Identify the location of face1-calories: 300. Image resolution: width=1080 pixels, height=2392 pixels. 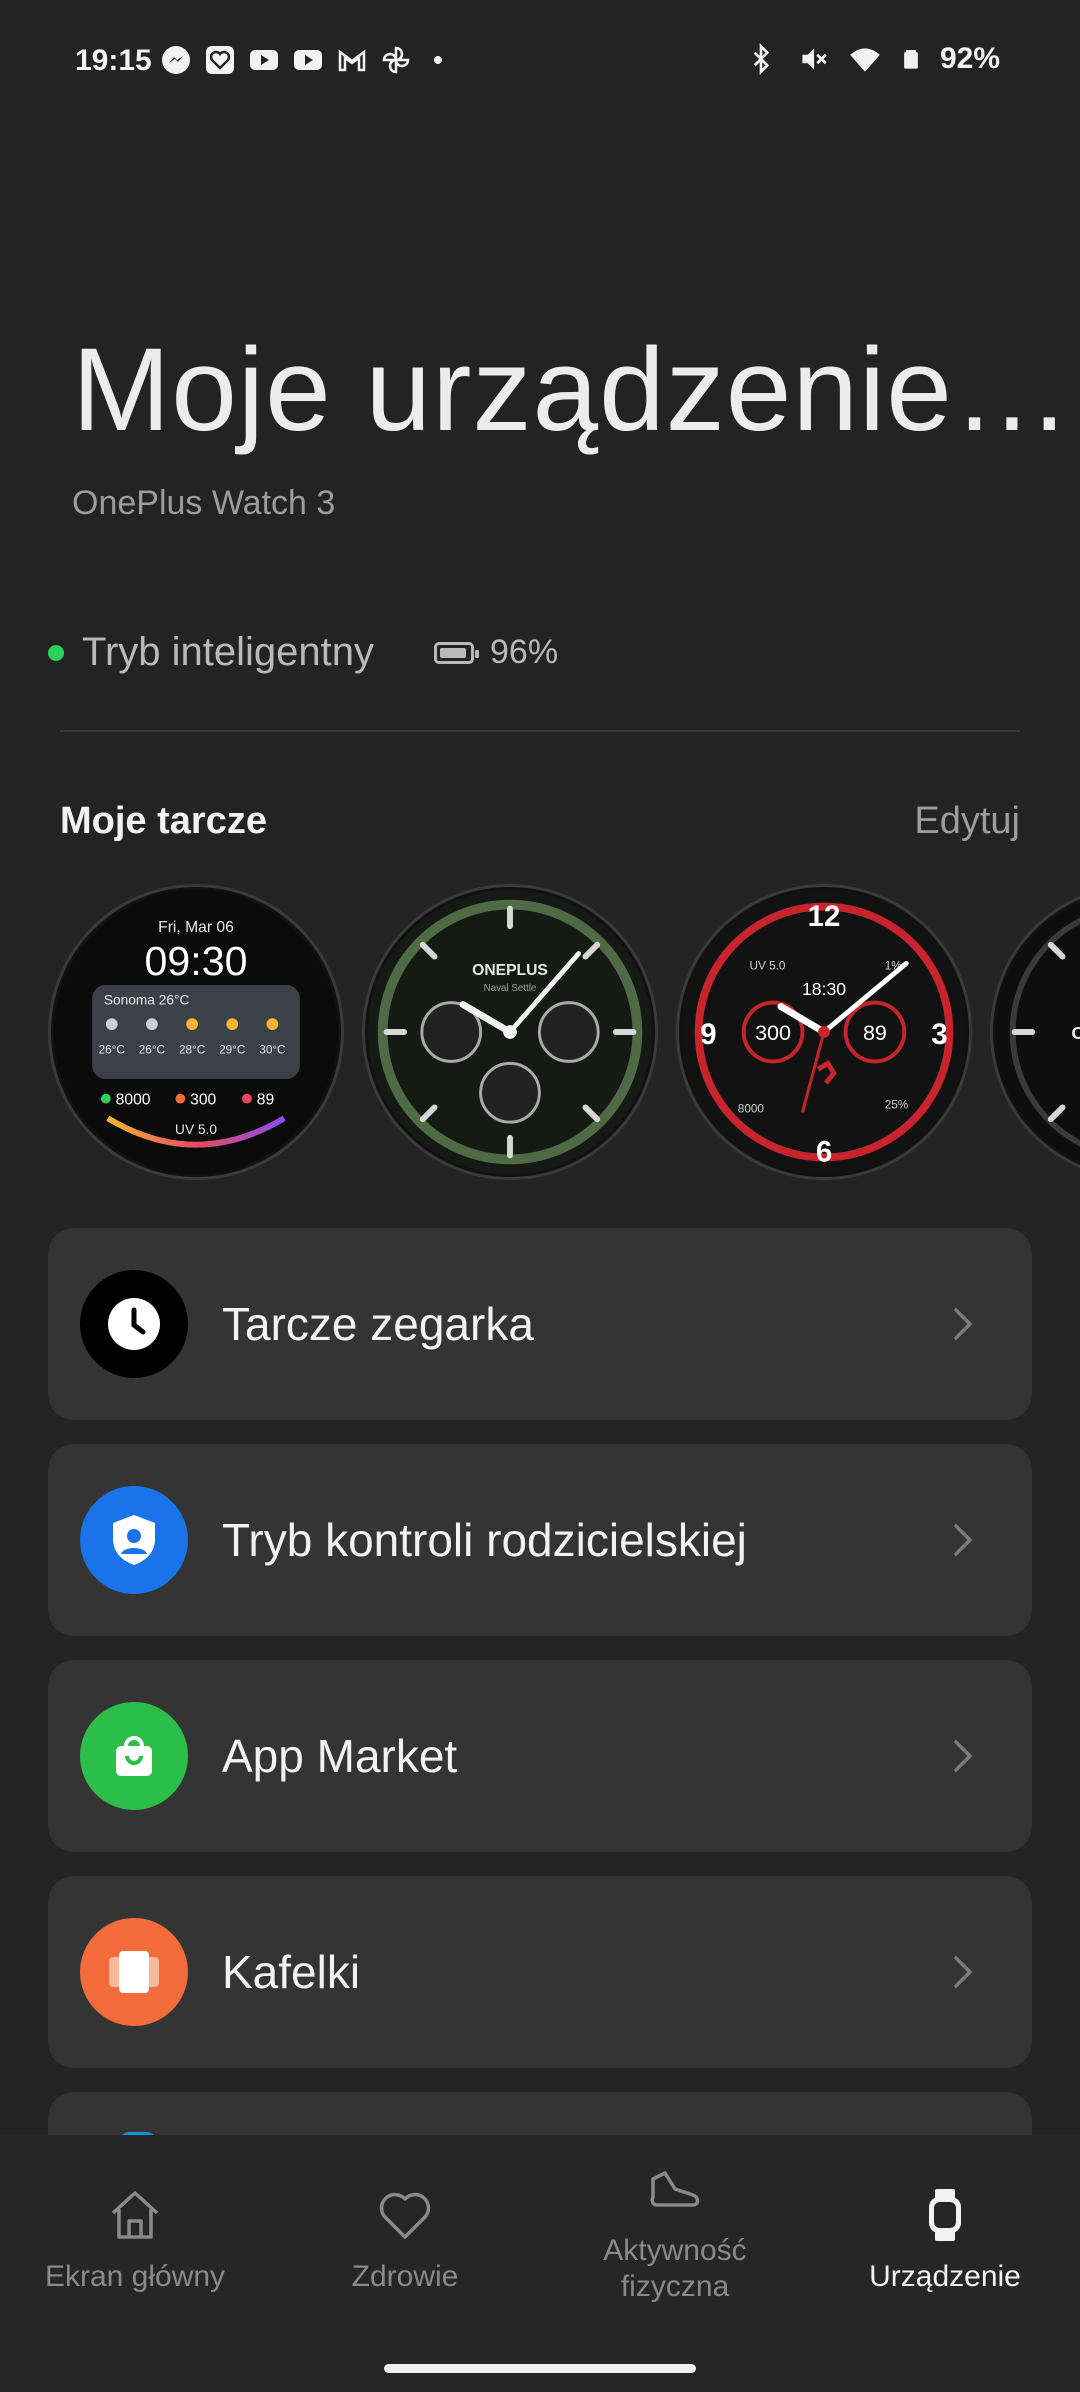
(203, 1100).